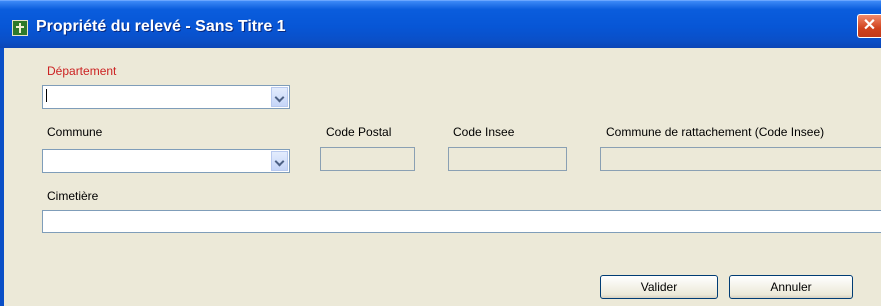  What do you see at coordinates (715, 132) in the screenshot?
I see `commune-rattachement-label: Commune de rattachement (Code Insee)` at bounding box center [715, 132].